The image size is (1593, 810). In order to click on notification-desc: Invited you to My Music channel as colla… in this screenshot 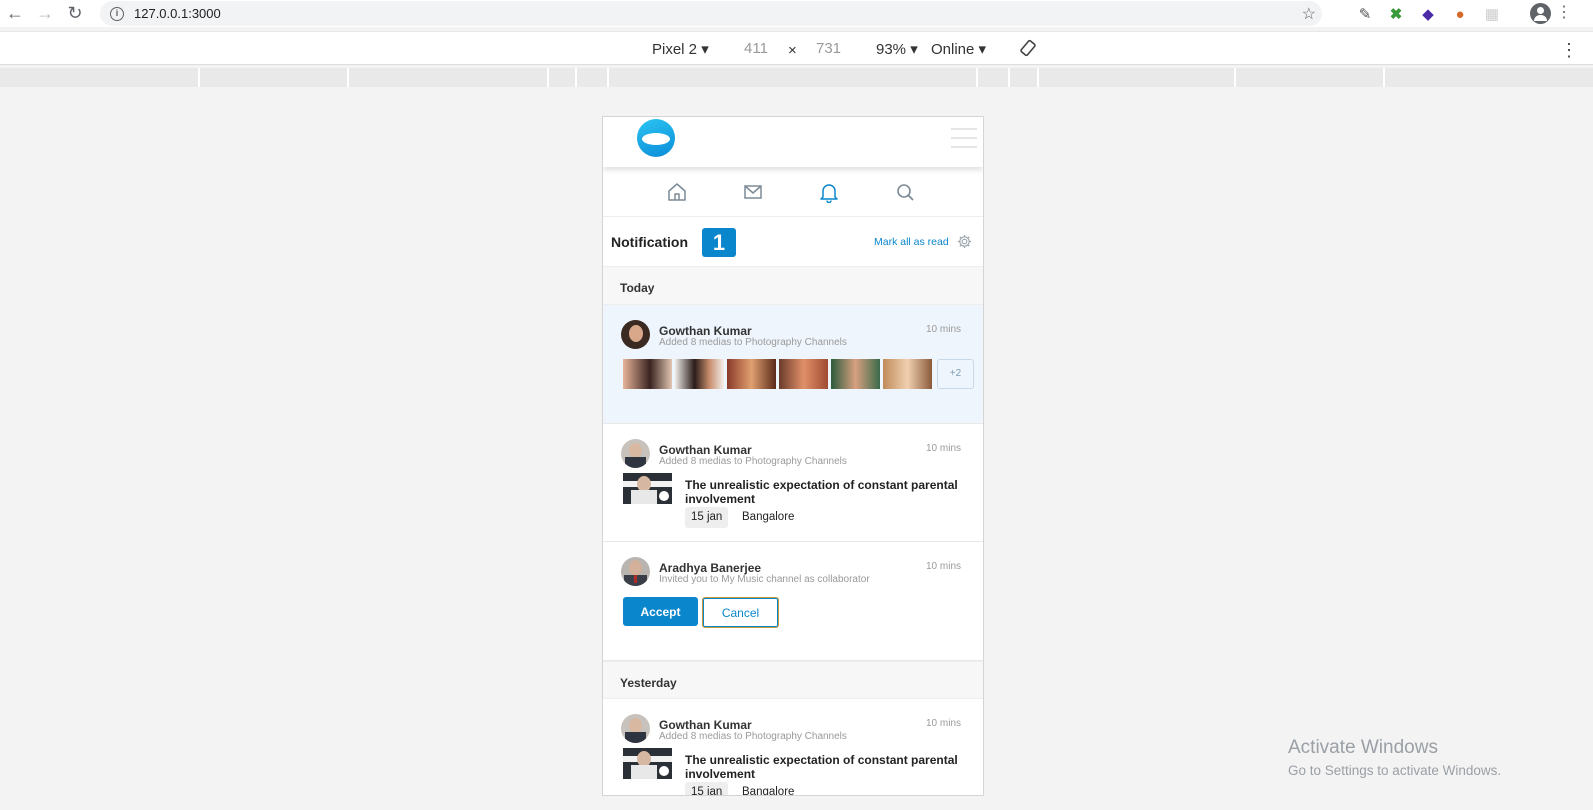, I will do `click(764, 579)`.